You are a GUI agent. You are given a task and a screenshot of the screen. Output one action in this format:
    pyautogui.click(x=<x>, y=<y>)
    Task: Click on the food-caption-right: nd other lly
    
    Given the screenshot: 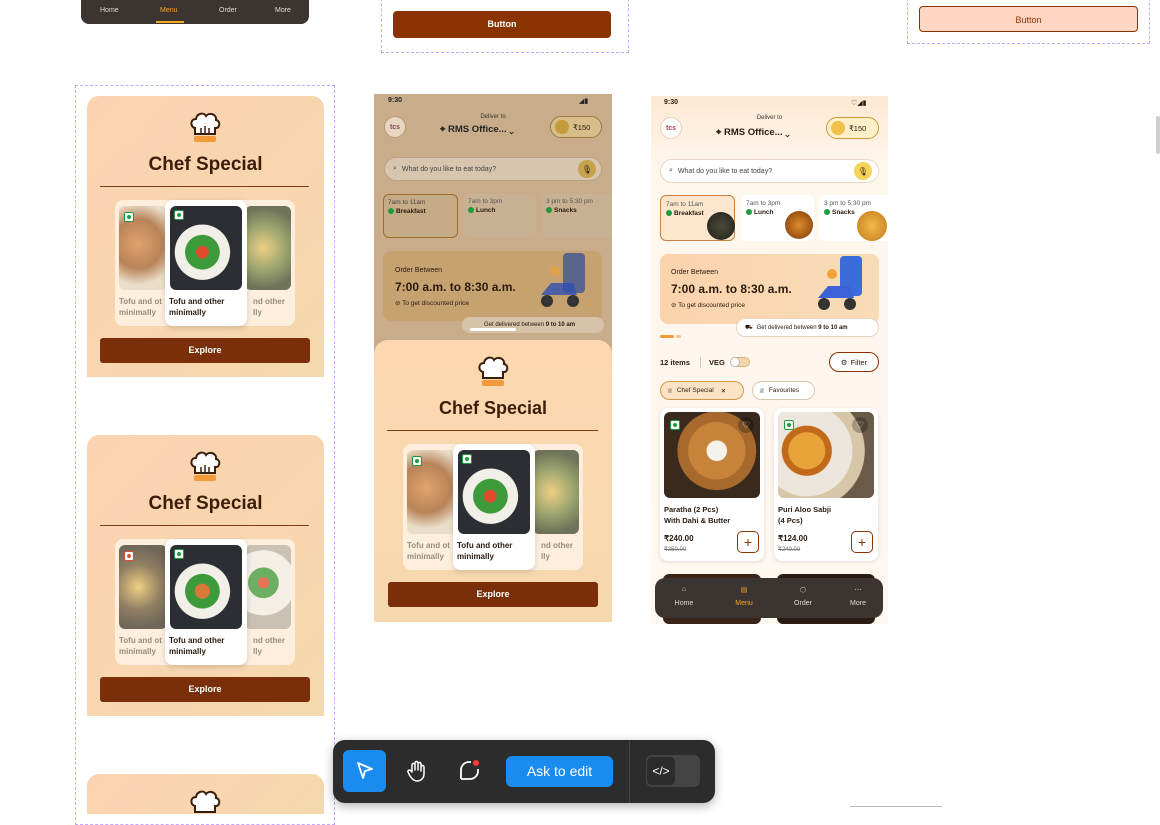 What is the action you would take?
    pyautogui.click(x=269, y=307)
    